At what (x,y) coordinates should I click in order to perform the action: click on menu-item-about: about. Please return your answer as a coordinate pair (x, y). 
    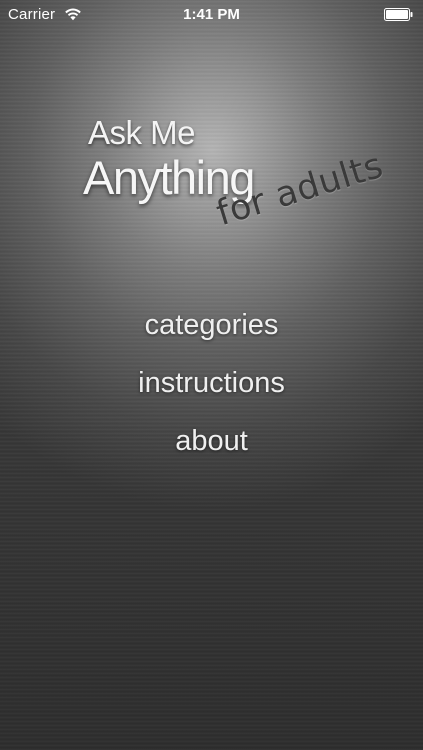
    Looking at the image, I should click on (211, 441).